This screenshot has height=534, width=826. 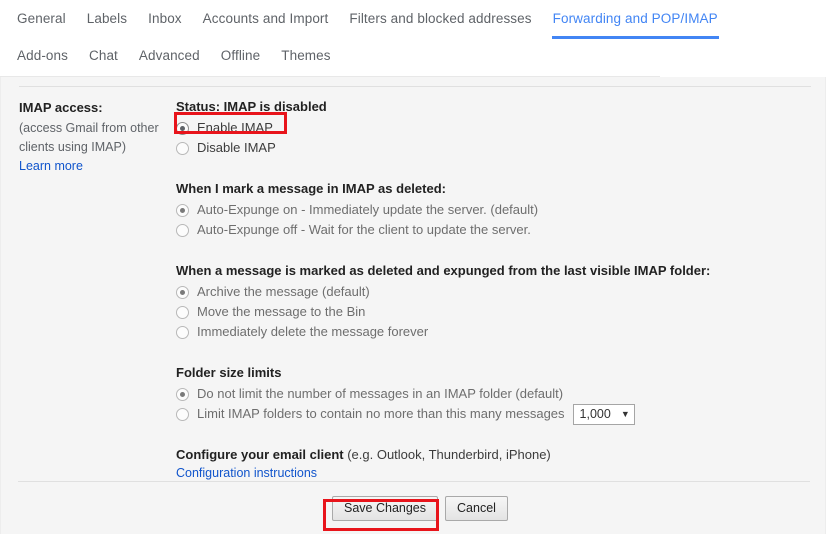 I want to click on imap-access-subtitle-line2: clients using IMAP), so click(x=72, y=147).